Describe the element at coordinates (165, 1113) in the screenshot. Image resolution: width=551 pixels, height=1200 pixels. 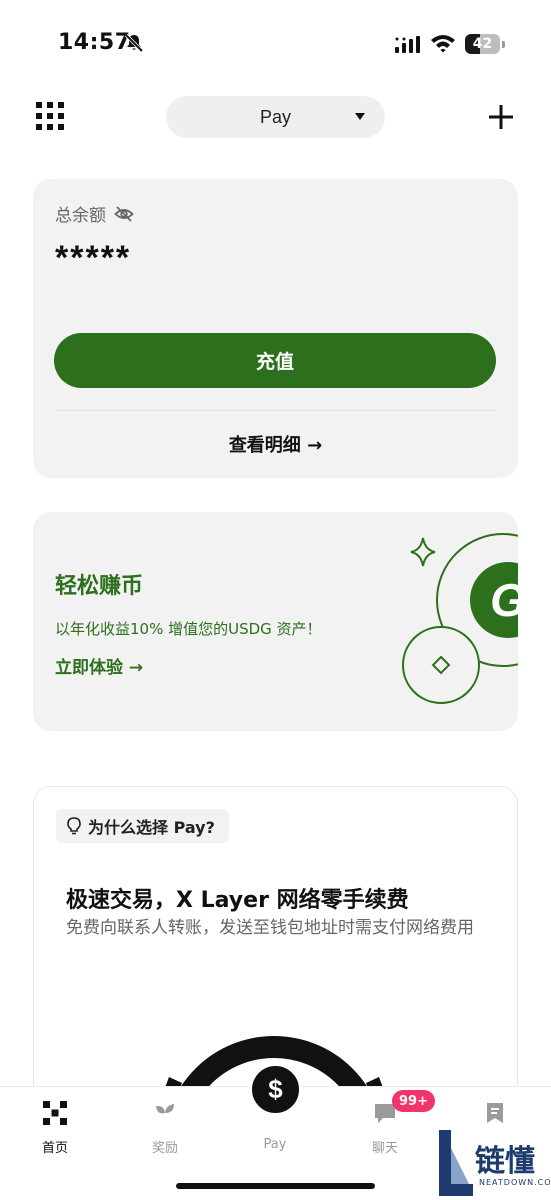
I see `rewards-icon` at that location.